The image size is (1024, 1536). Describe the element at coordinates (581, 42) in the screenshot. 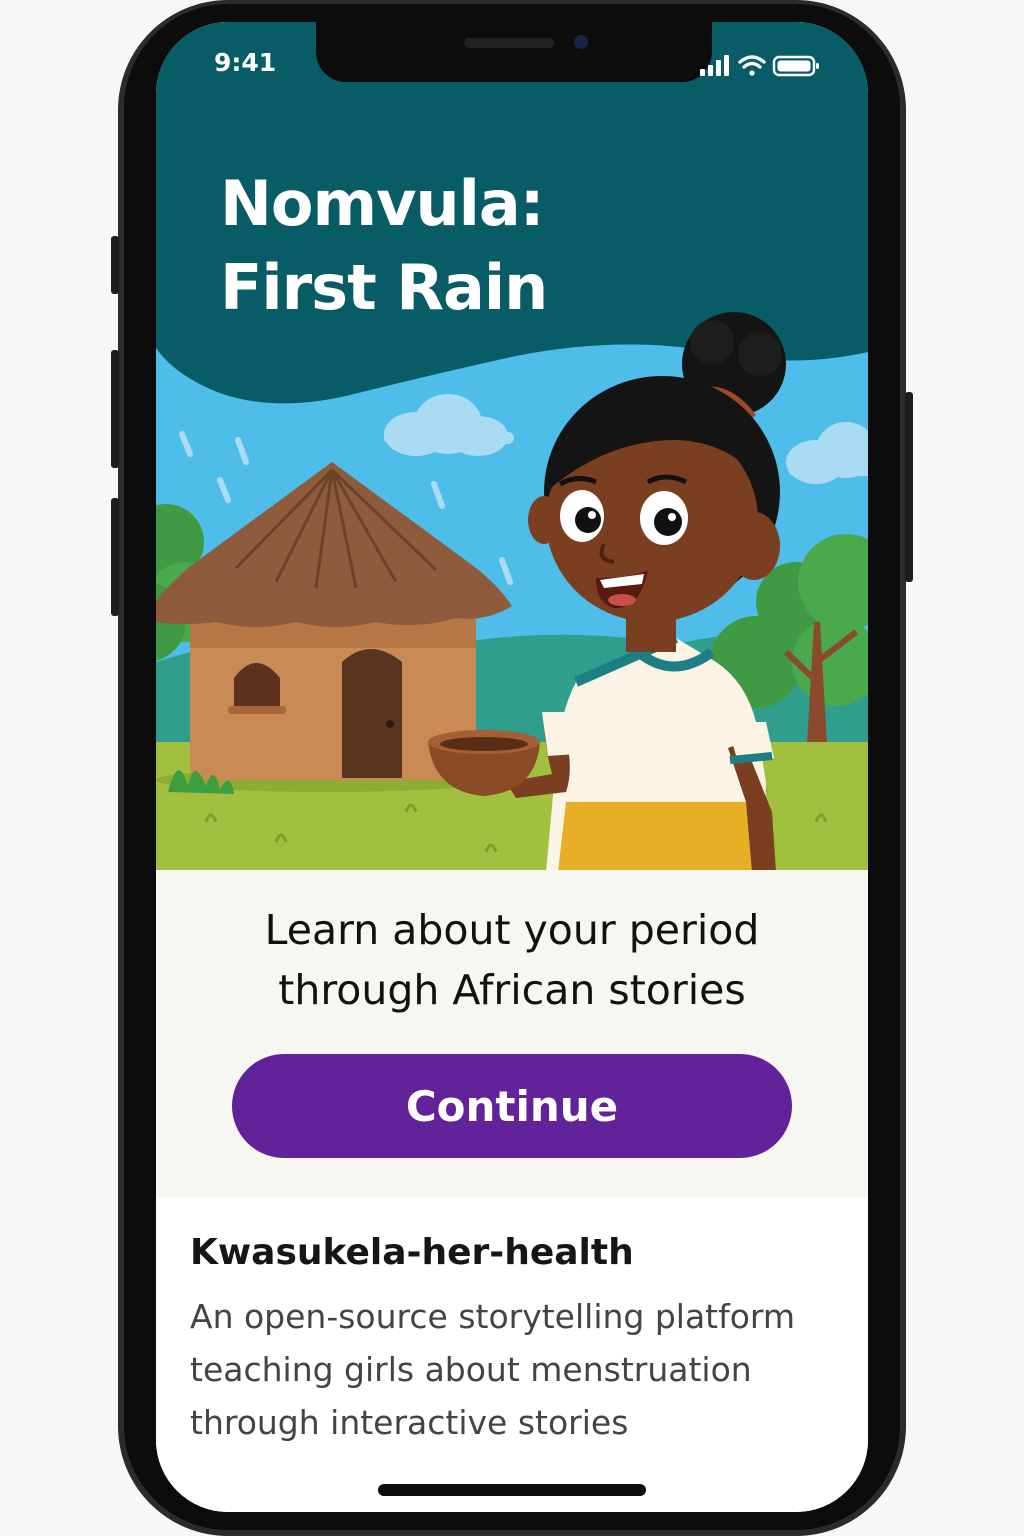

I see `front-camera` at that location.